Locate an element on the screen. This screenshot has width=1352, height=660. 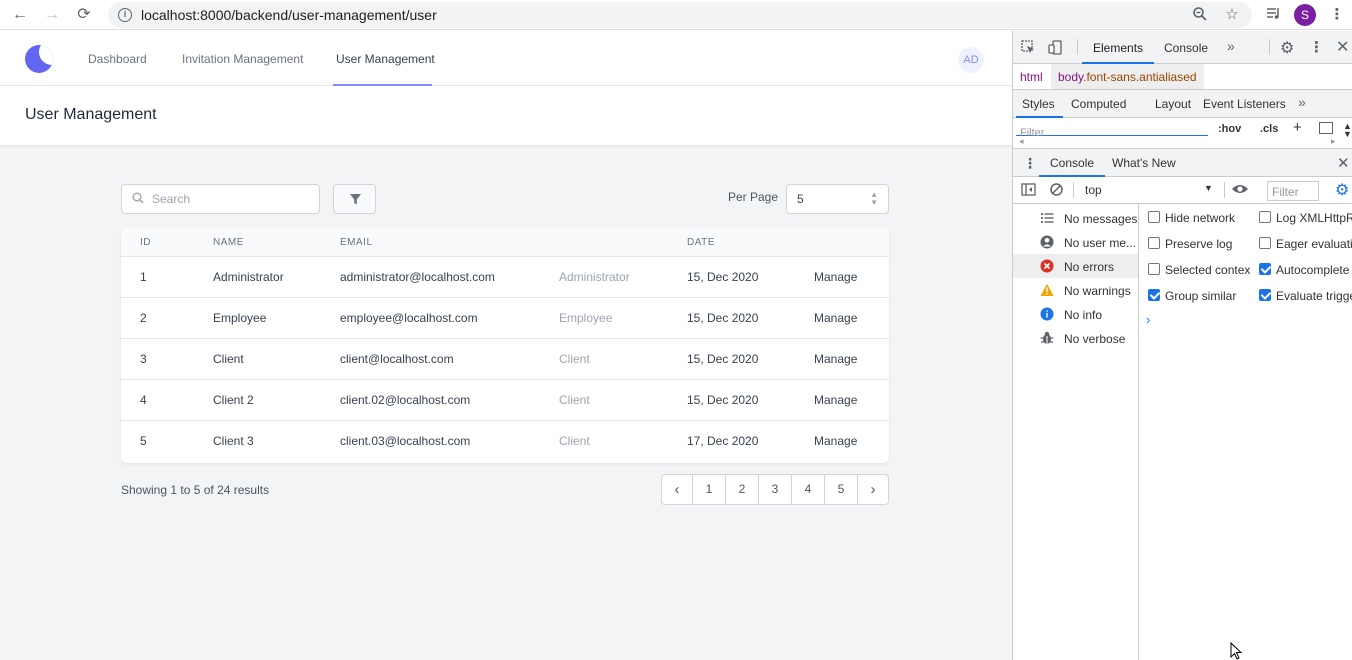
computed-sidebar-icon is located at coordinates (1326, 128).